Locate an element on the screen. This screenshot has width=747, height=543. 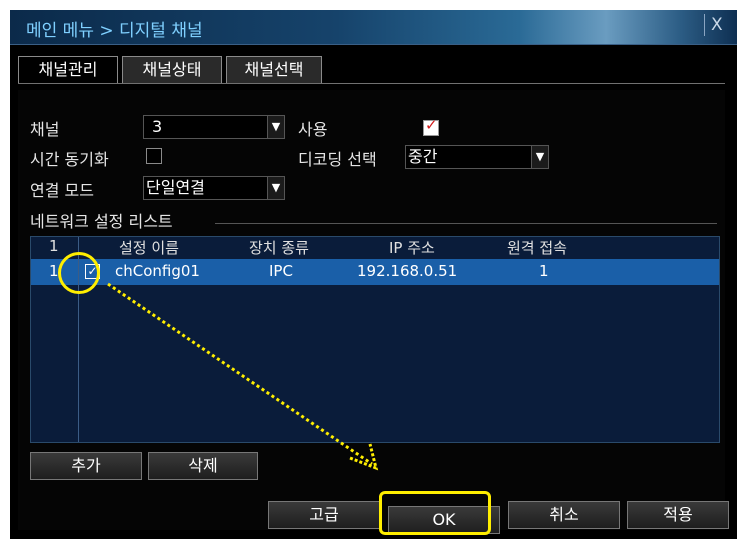
arrow-head-icon is located at coordinates (364, 457).